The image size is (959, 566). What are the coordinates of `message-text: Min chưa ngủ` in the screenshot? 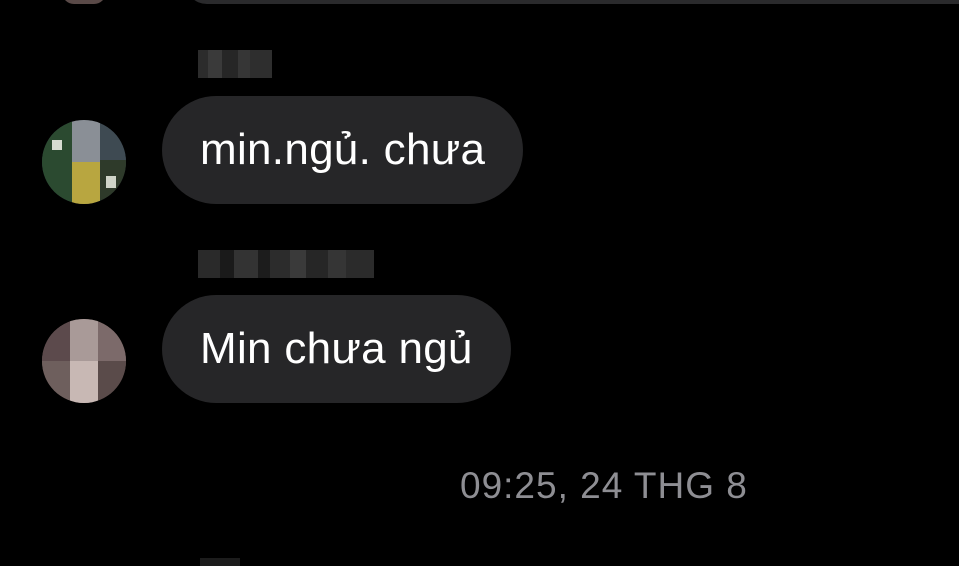 It's located at (336, 348).